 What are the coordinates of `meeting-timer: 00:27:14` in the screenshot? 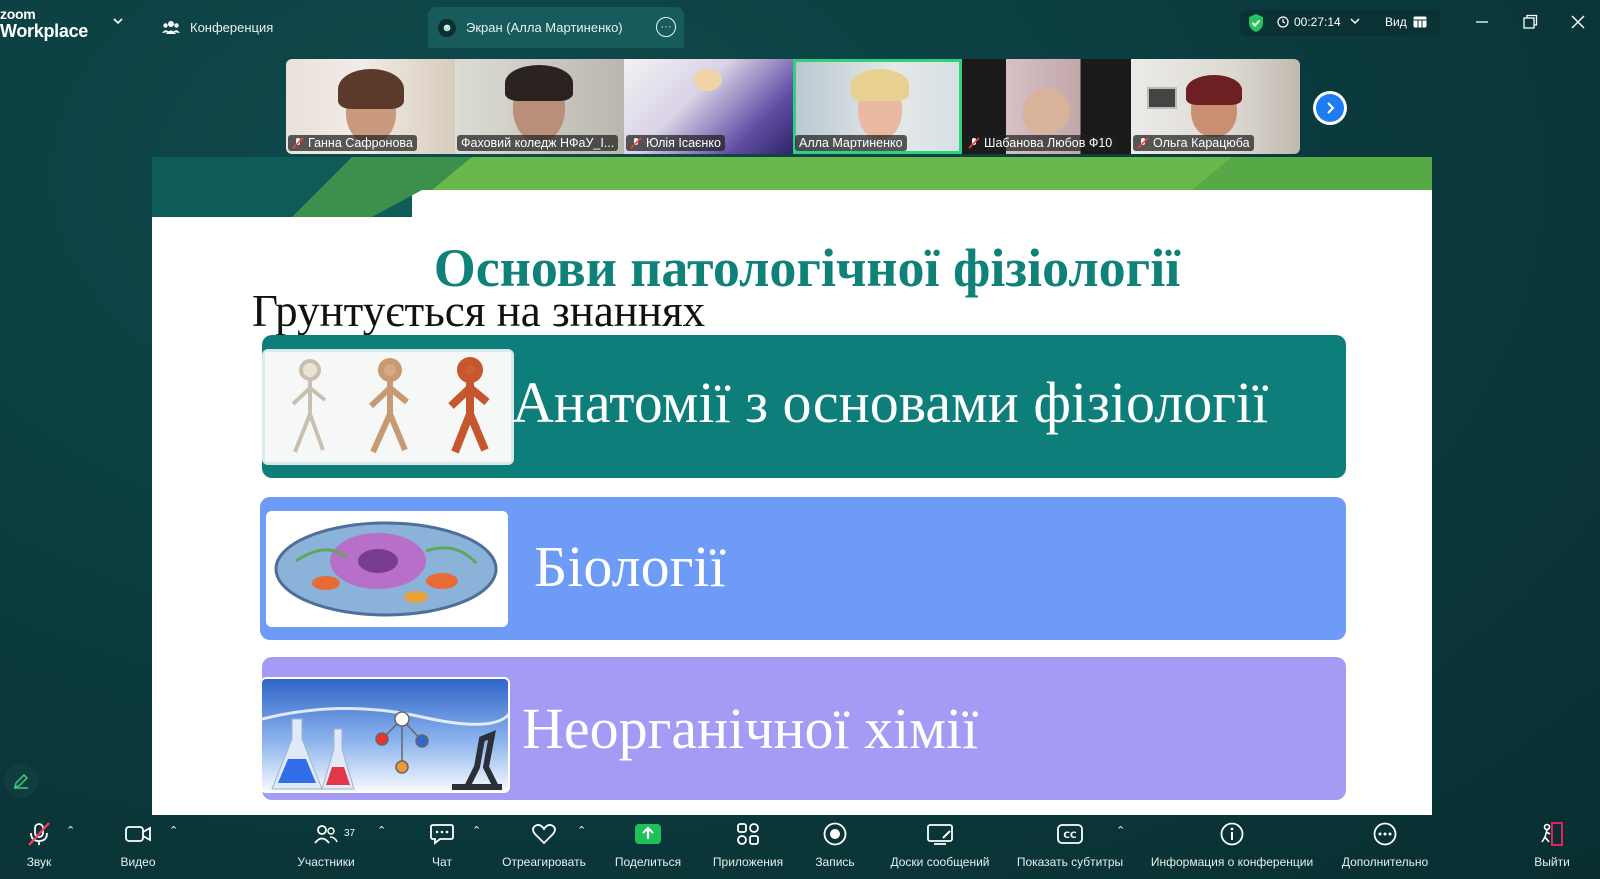 It's located at (1309, 22).